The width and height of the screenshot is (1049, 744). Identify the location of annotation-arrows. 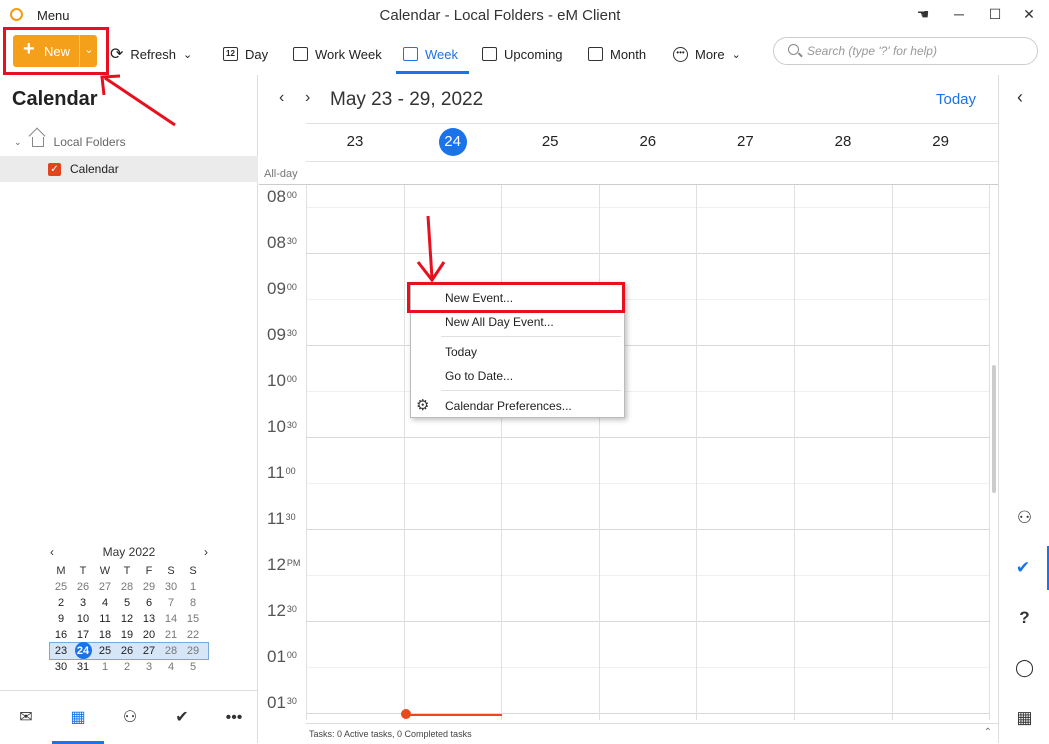
(273, 178).